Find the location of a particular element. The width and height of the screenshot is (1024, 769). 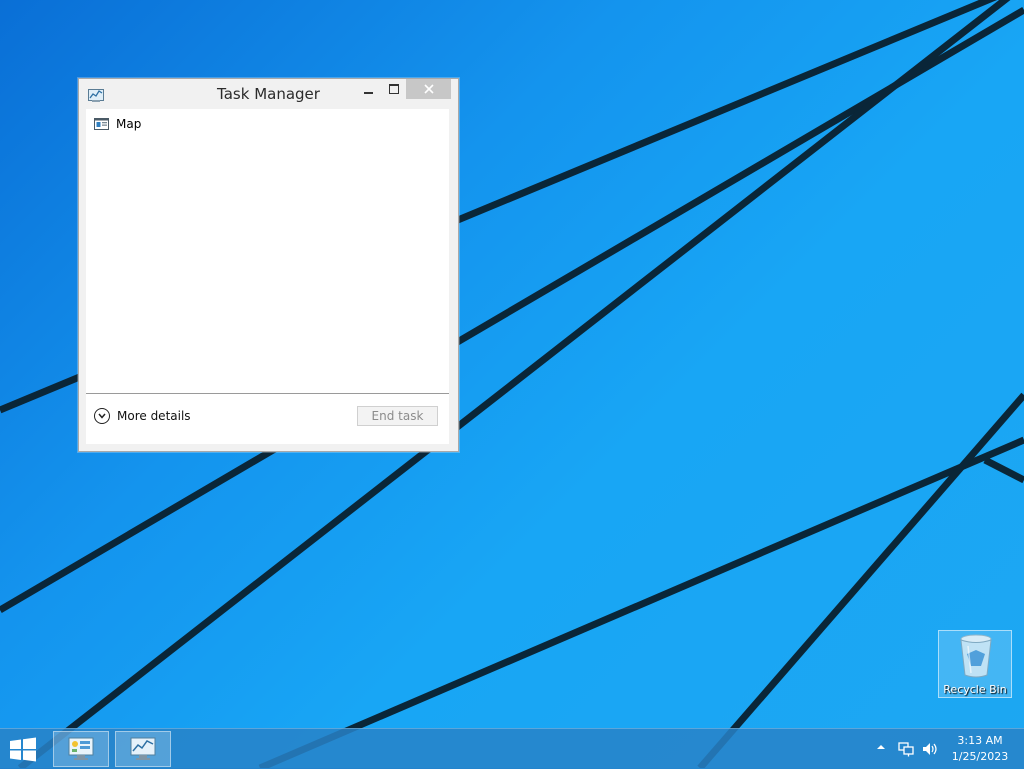

server-manager-icon is located at coordinates (81, 748).